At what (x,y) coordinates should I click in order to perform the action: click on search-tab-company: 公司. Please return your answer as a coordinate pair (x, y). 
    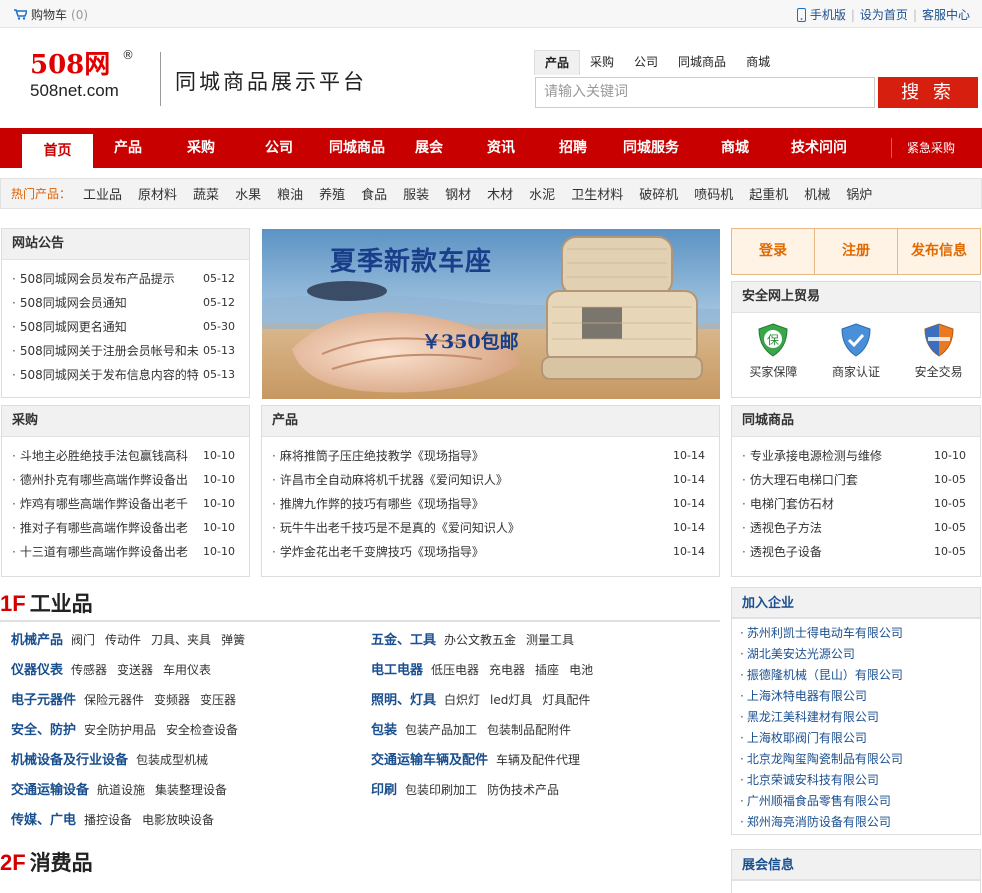
    Looking at the image, I should click on (646, 62).